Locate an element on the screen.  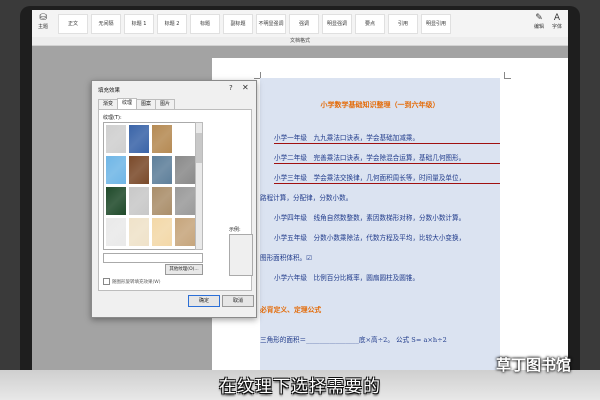
tab-pattern: 图案 is located at coordinates (146, 104).